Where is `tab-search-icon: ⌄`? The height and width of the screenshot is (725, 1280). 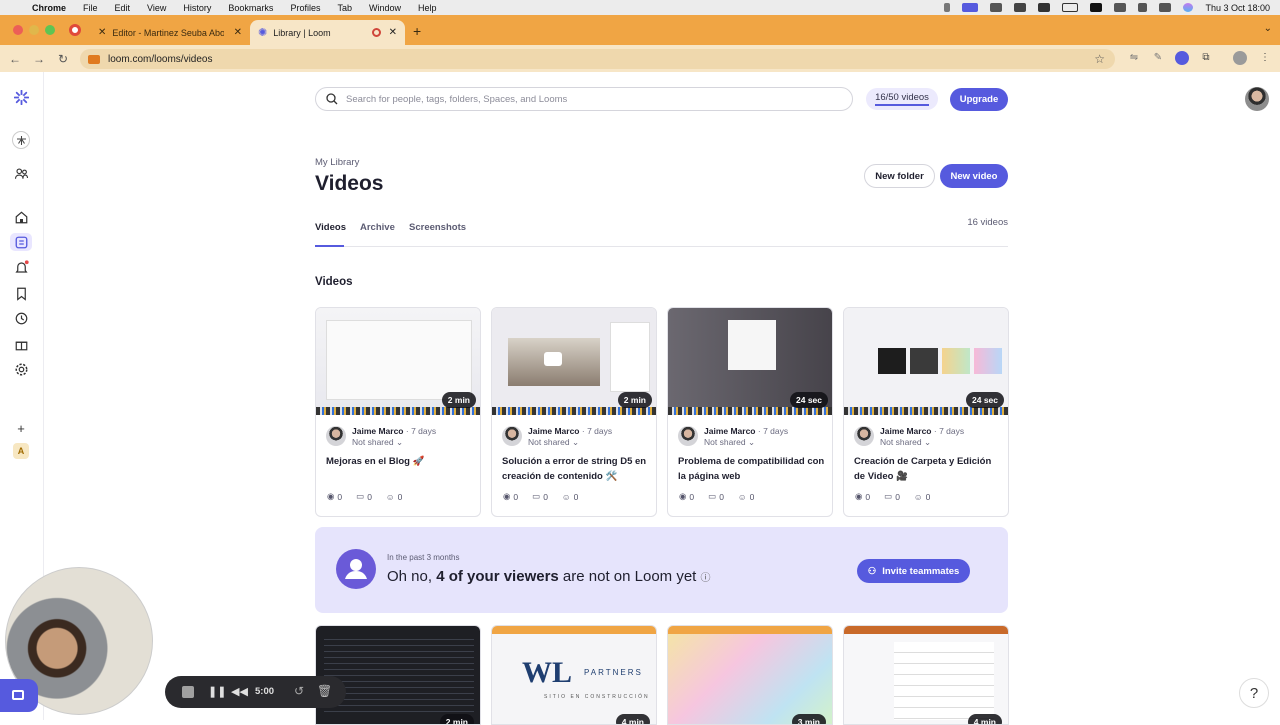 tab-search-icon: ⌄ is located at coordinates (1268, 28).